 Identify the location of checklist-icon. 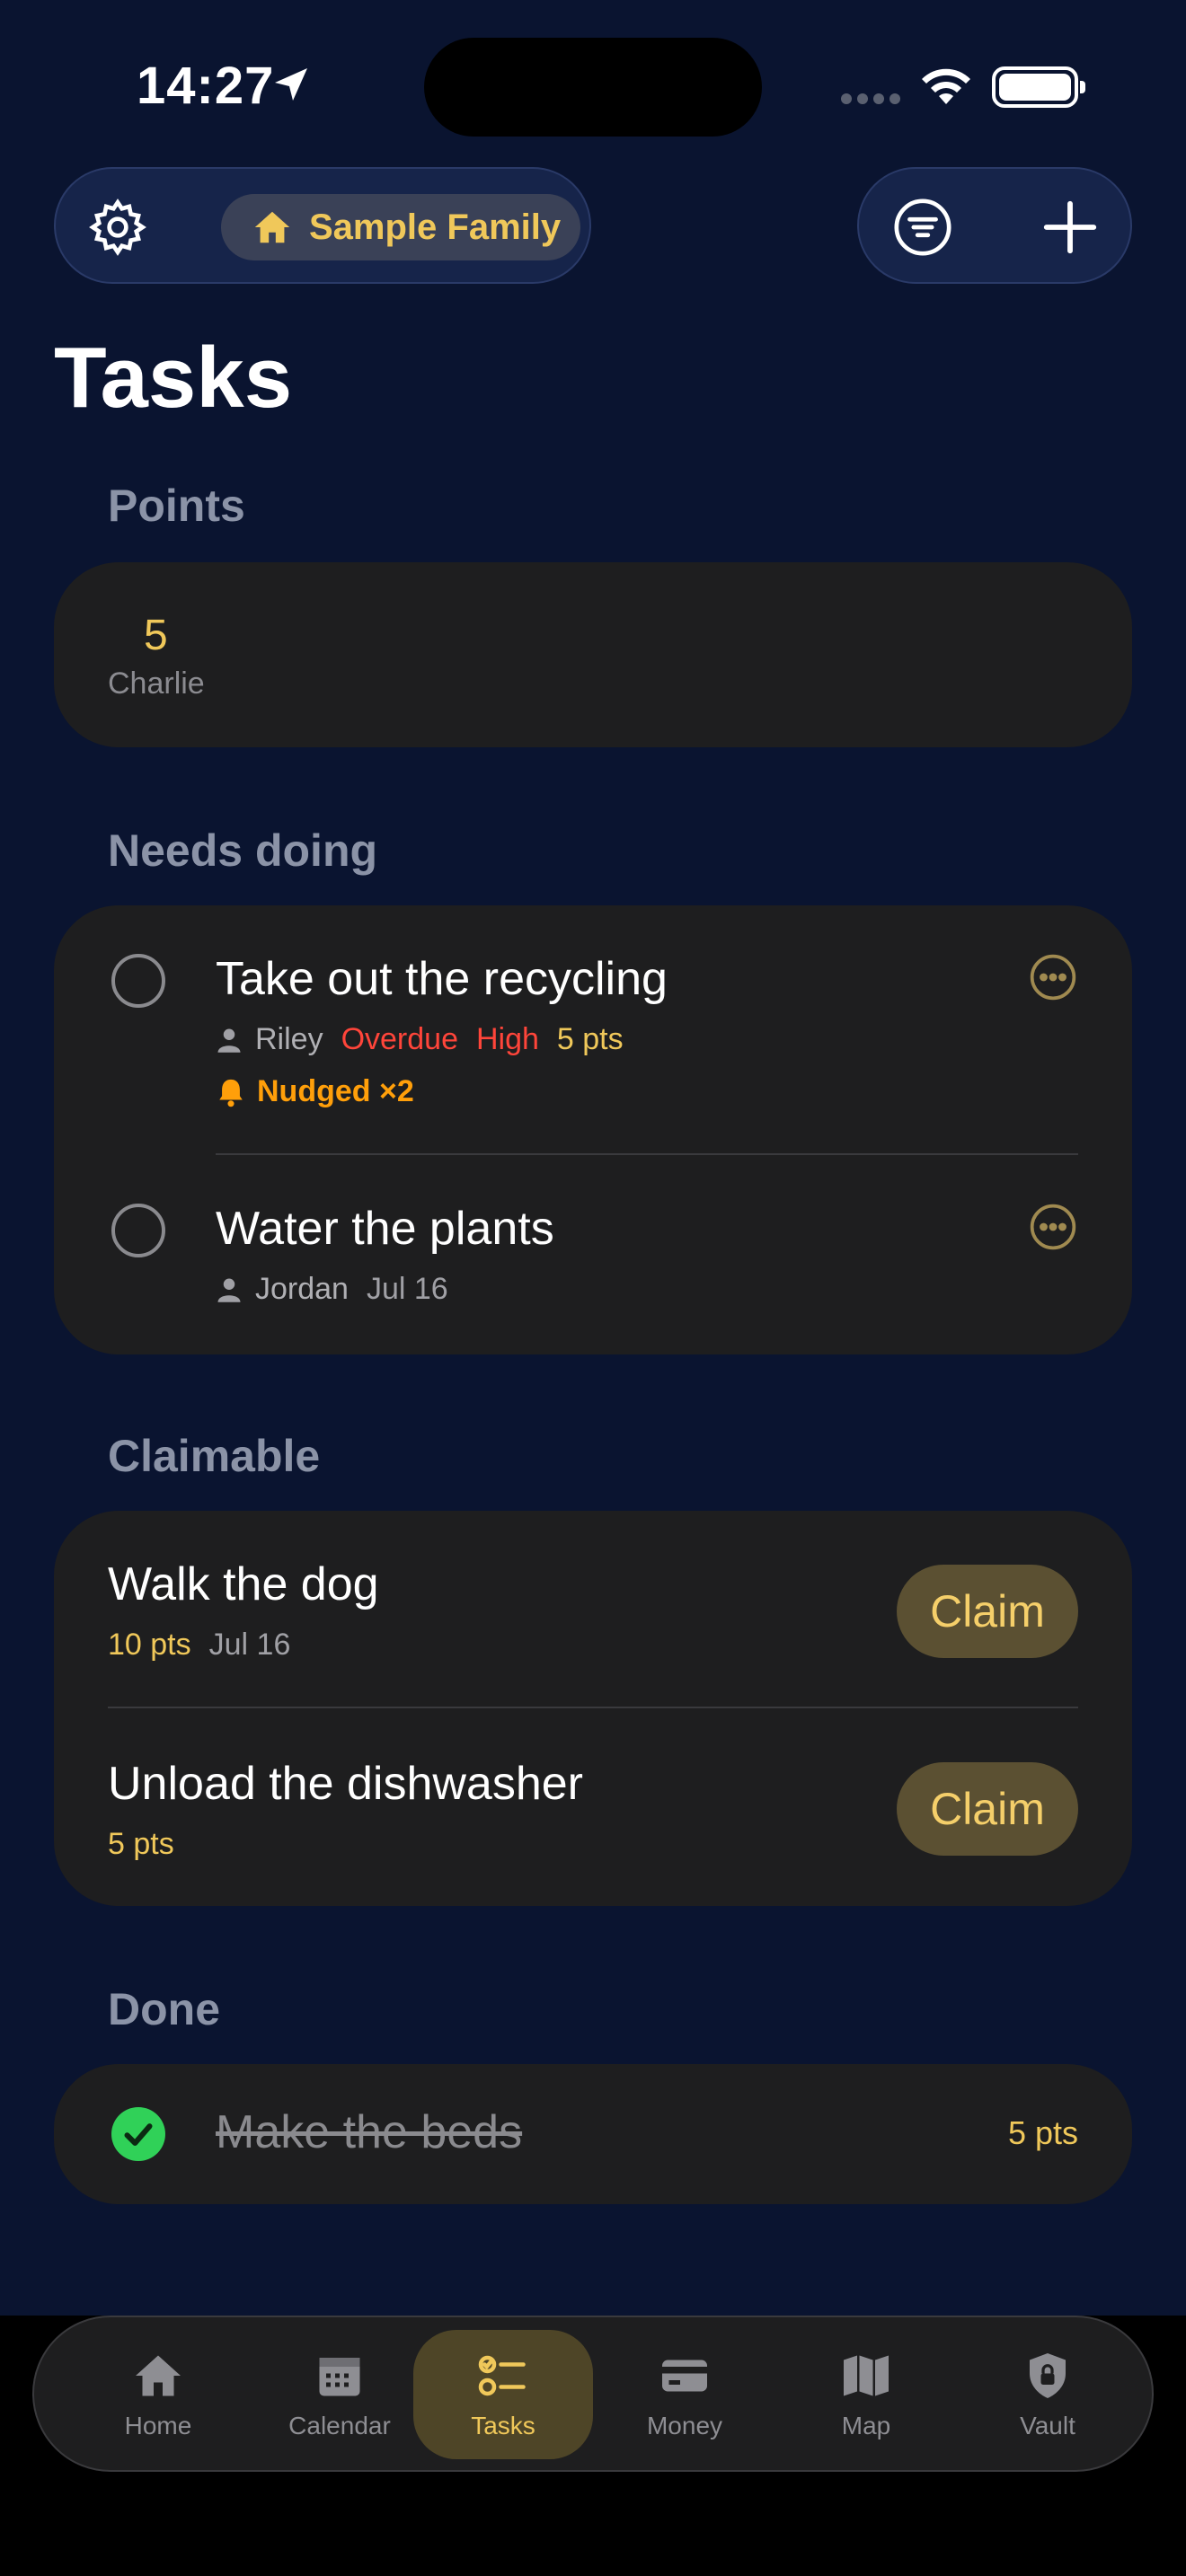
(502, 2375).